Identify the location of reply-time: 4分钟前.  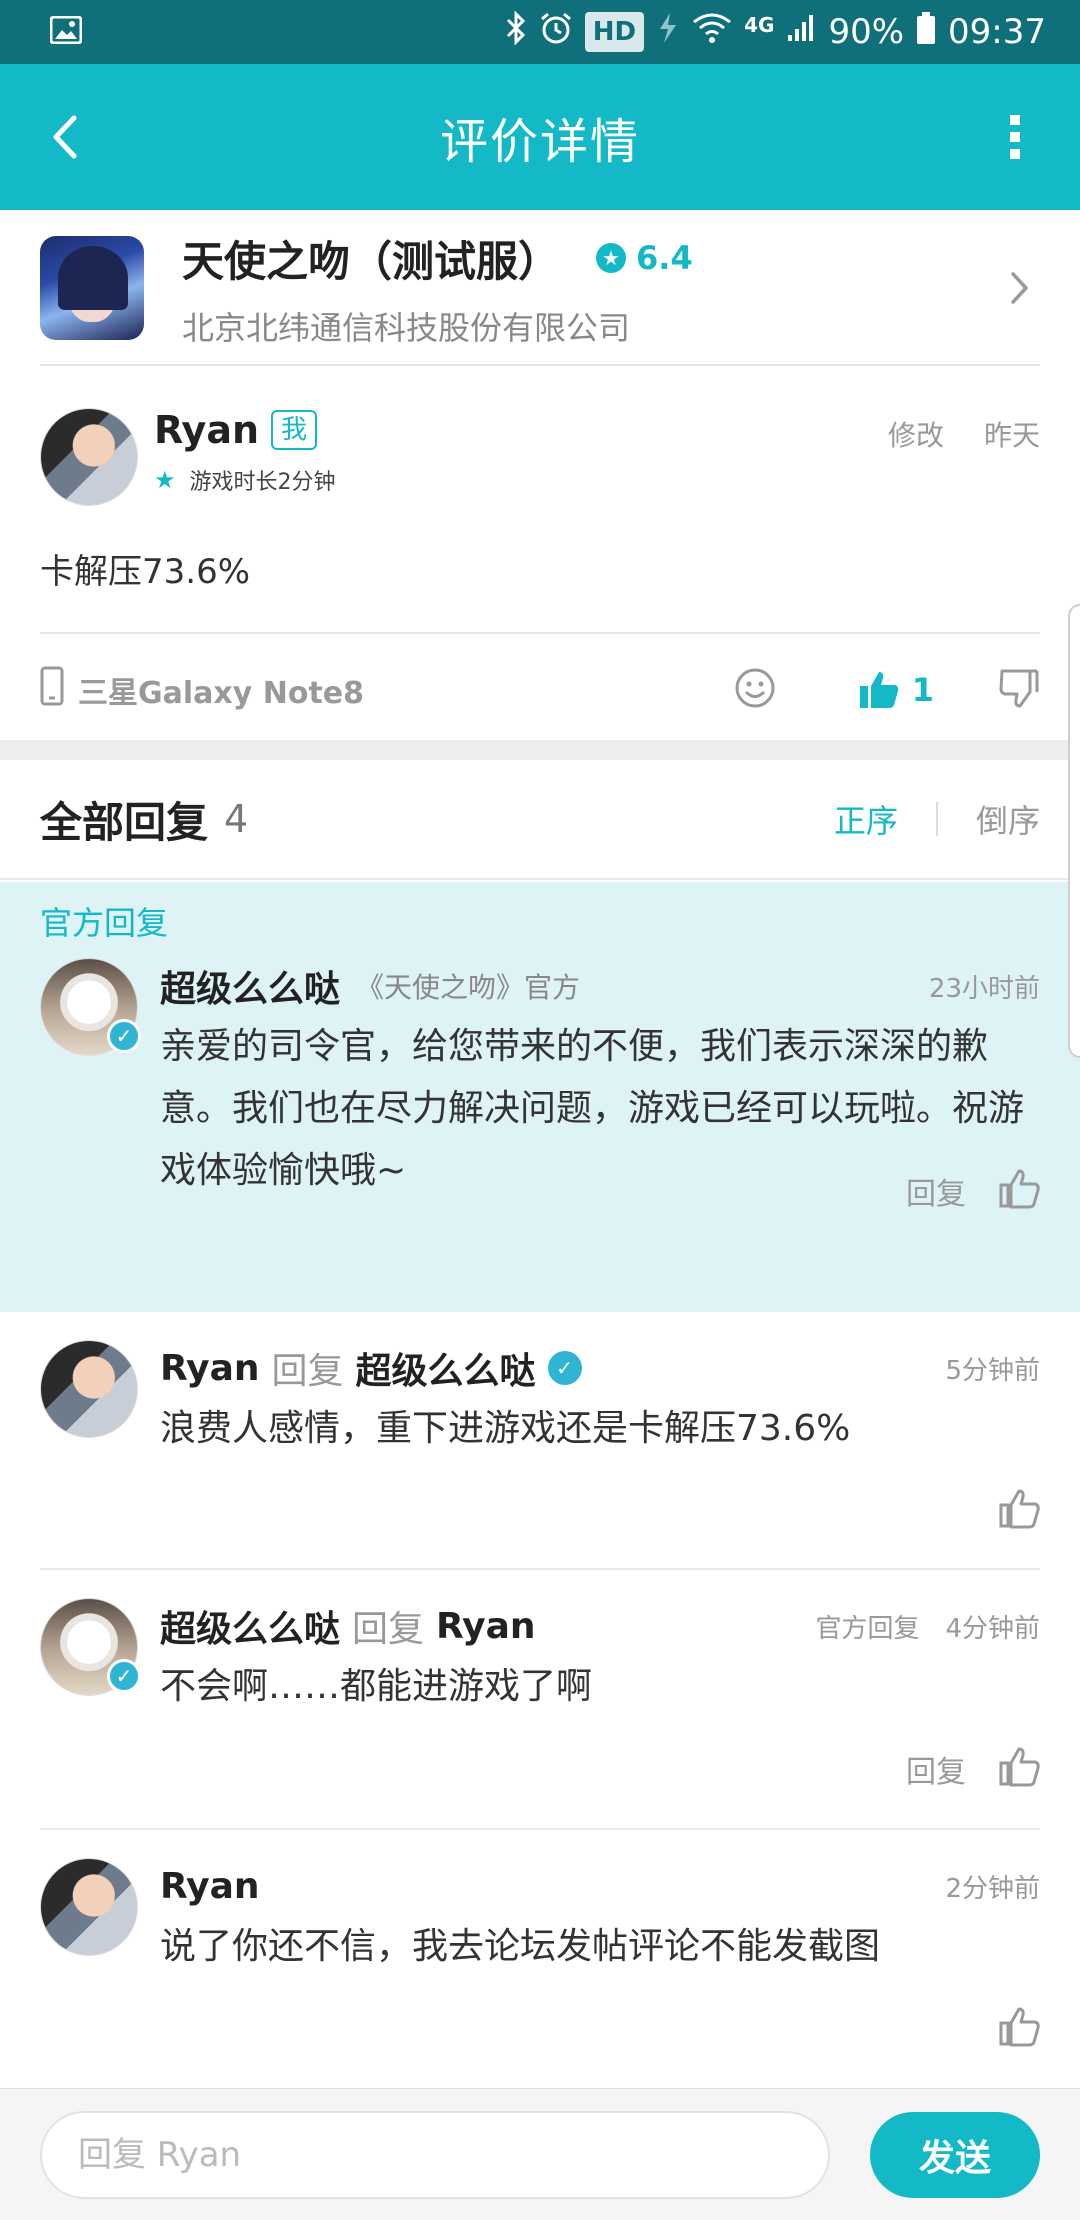
(992, 1628).